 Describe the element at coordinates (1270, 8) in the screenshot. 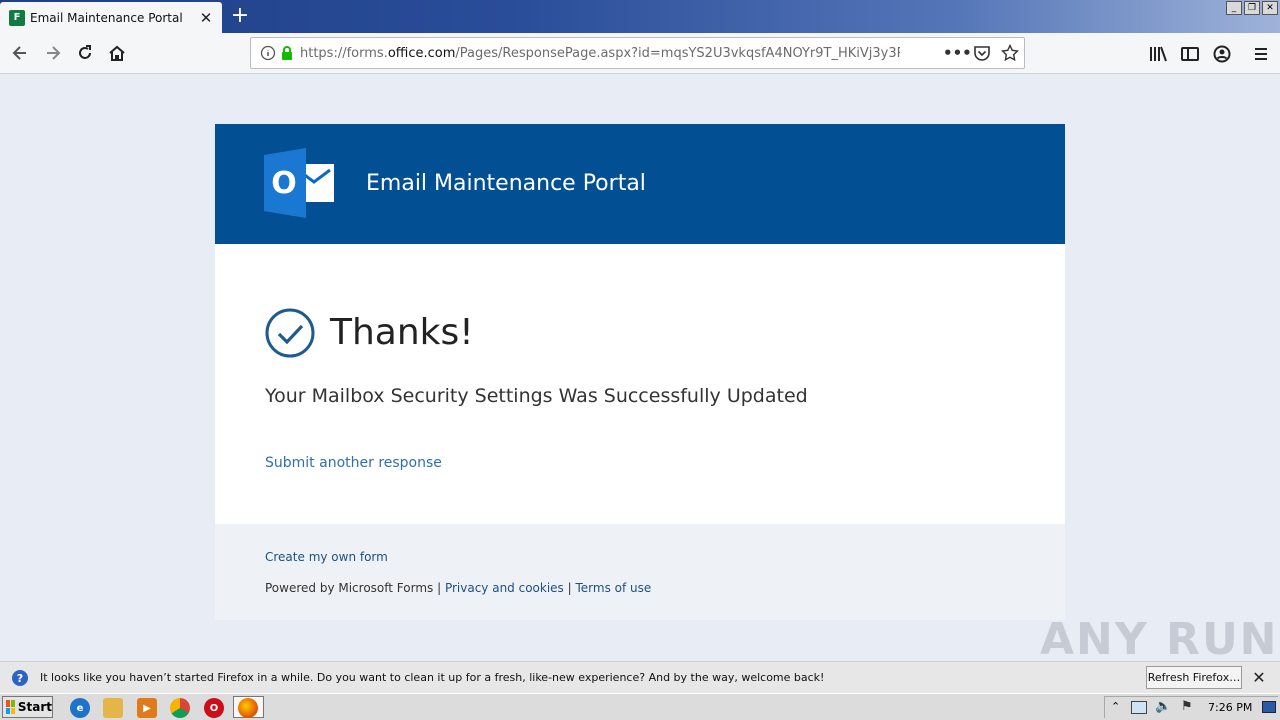

I see `close-window-button: ✕` at that location.